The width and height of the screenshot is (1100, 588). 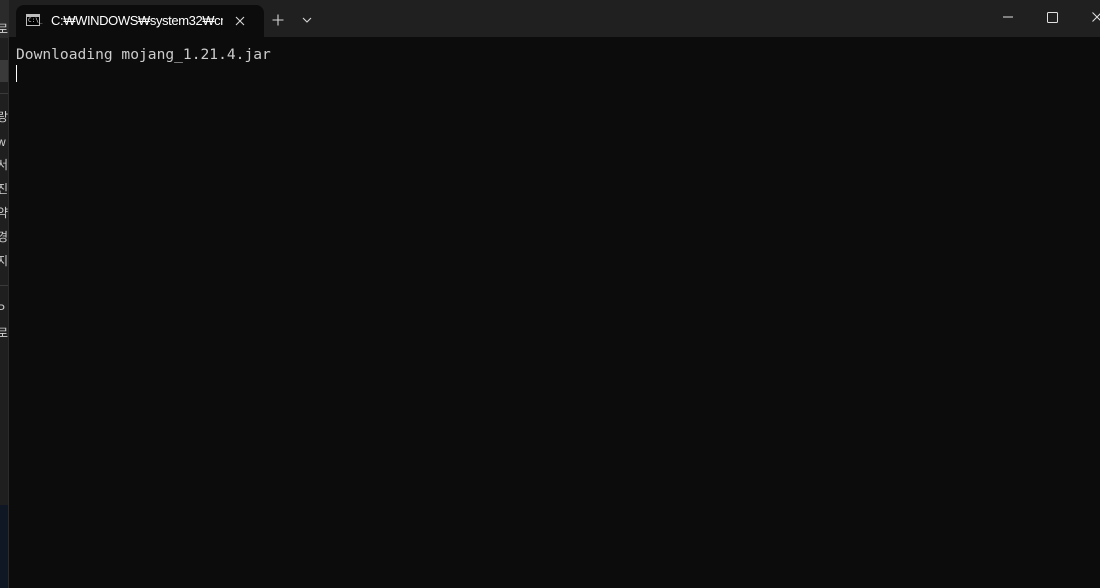 What do you see at coordinates (2, 309) in the screenshot?
I see `background-text-fragment: P` at bounding box center [2, 309].